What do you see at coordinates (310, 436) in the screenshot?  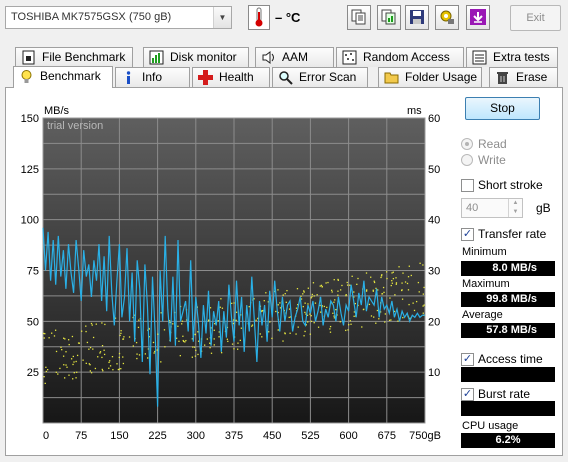 I see `x-tick-label: 525` at bounding box center [310, 436].